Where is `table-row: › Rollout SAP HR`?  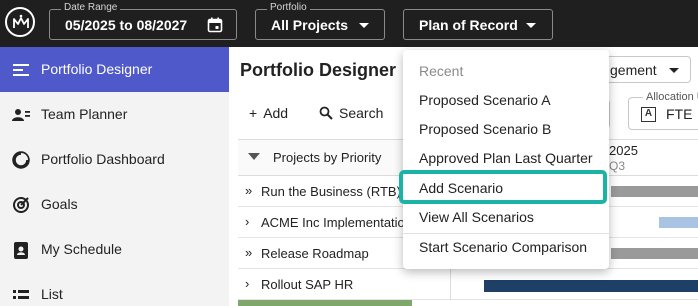 table-row: › Rollout SAP HR is located at coordinates (344, 284).